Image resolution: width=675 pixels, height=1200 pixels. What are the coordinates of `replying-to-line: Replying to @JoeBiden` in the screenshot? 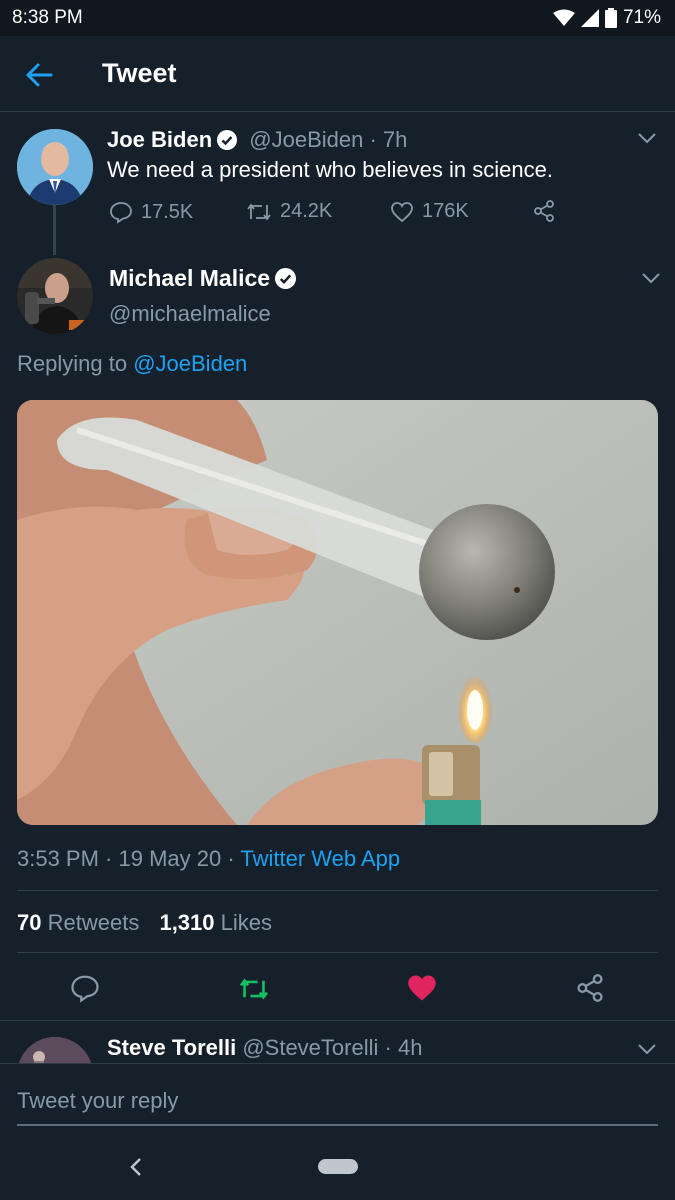 It's located at (132, 364).